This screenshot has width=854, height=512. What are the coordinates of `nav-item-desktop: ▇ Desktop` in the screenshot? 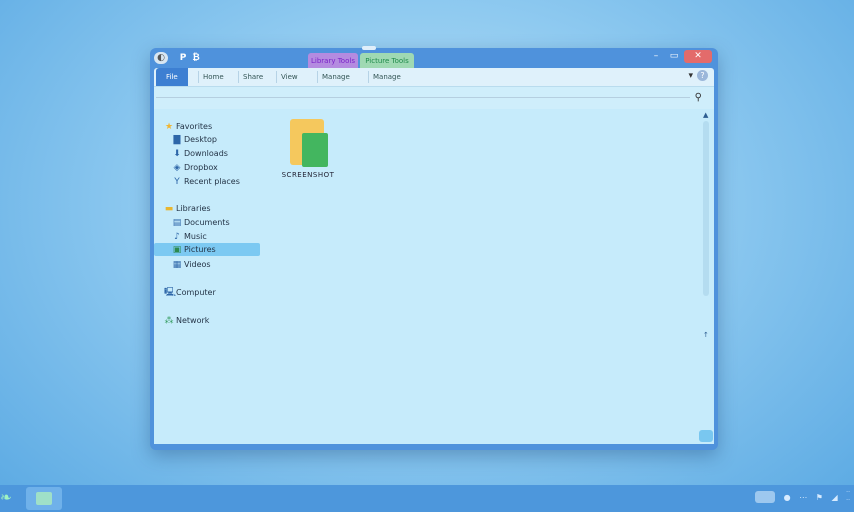 It's located at (194, 139).